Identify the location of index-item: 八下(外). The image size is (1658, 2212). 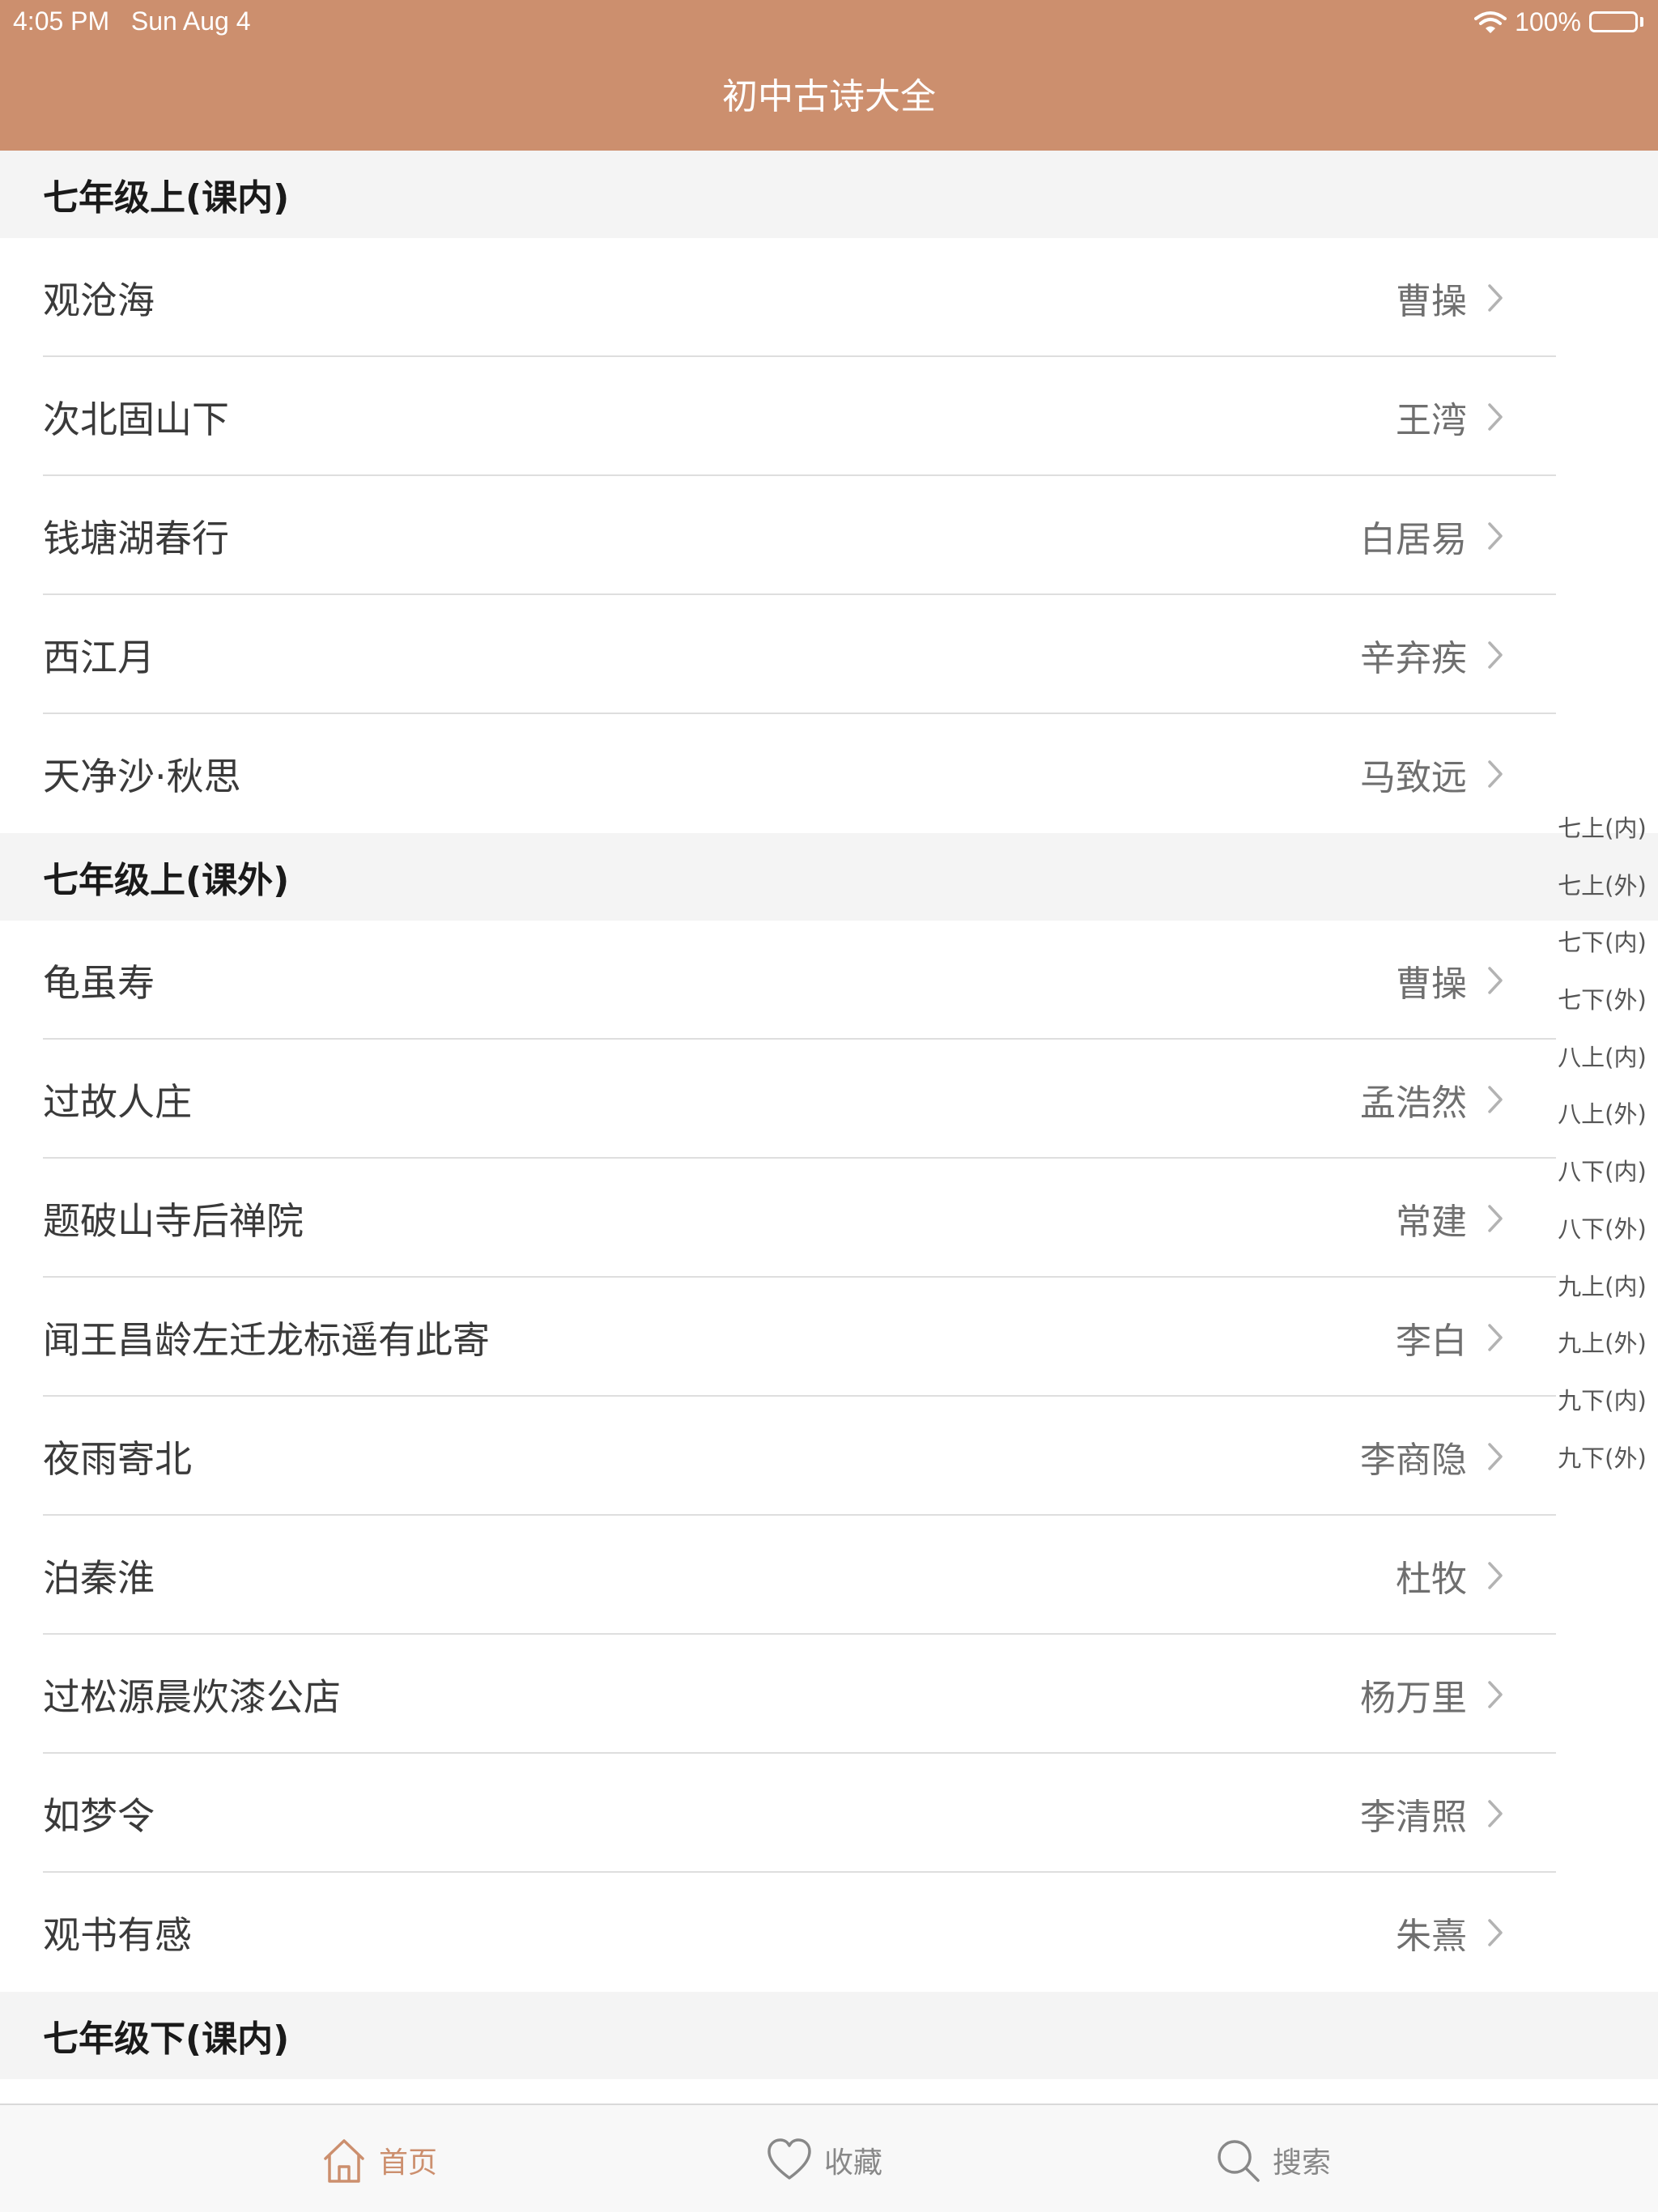
(1602, 1230).